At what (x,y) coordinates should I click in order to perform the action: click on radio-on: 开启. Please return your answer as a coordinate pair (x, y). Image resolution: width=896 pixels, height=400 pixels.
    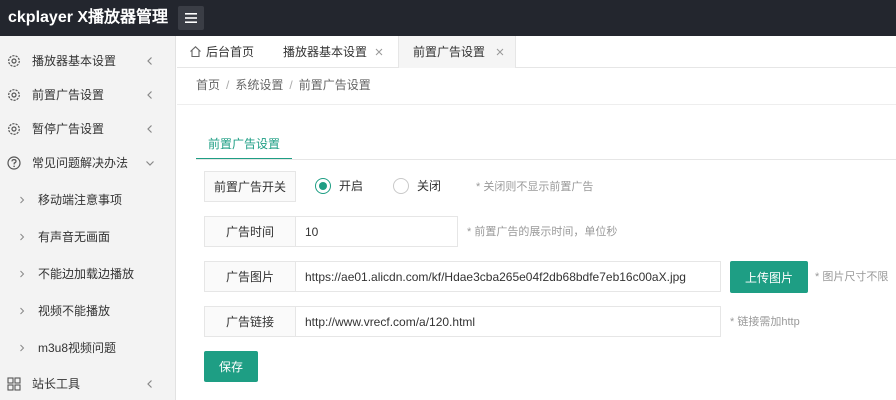
    Looking at the image, I should click on (340, 186).